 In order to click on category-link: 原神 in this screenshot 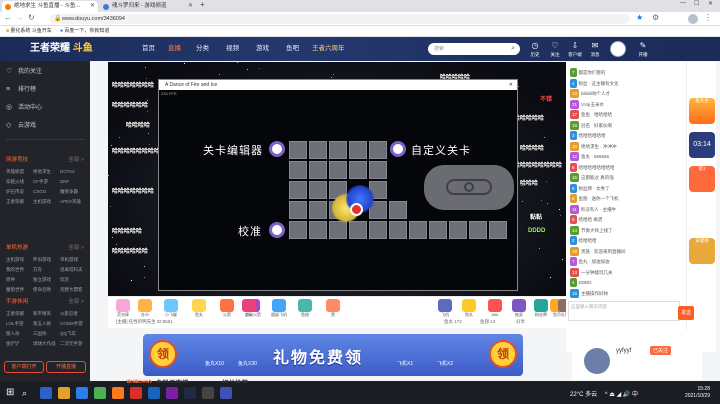, I will do `click(19, 280)`.